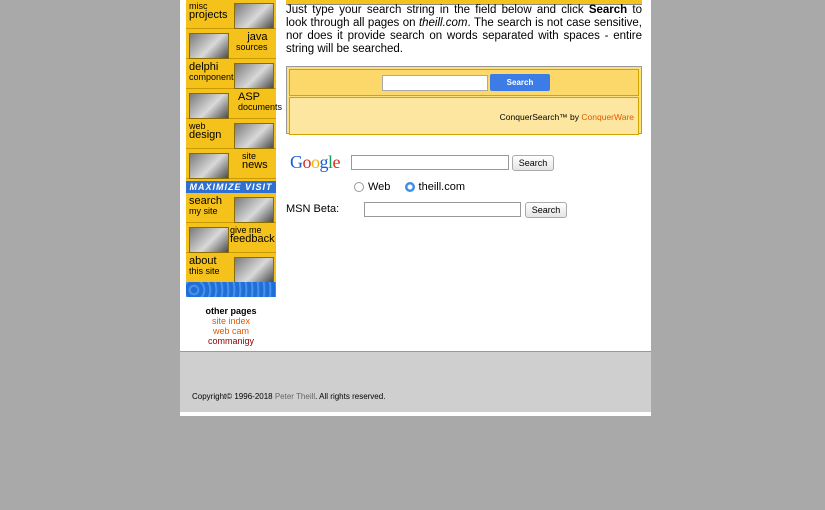 This screenshot has height=510, width=825. What do you see at coordinates (607, 117) in the screenshot?
I see `conquerware-link: ConquerWare` at bounding box center [607, 117].